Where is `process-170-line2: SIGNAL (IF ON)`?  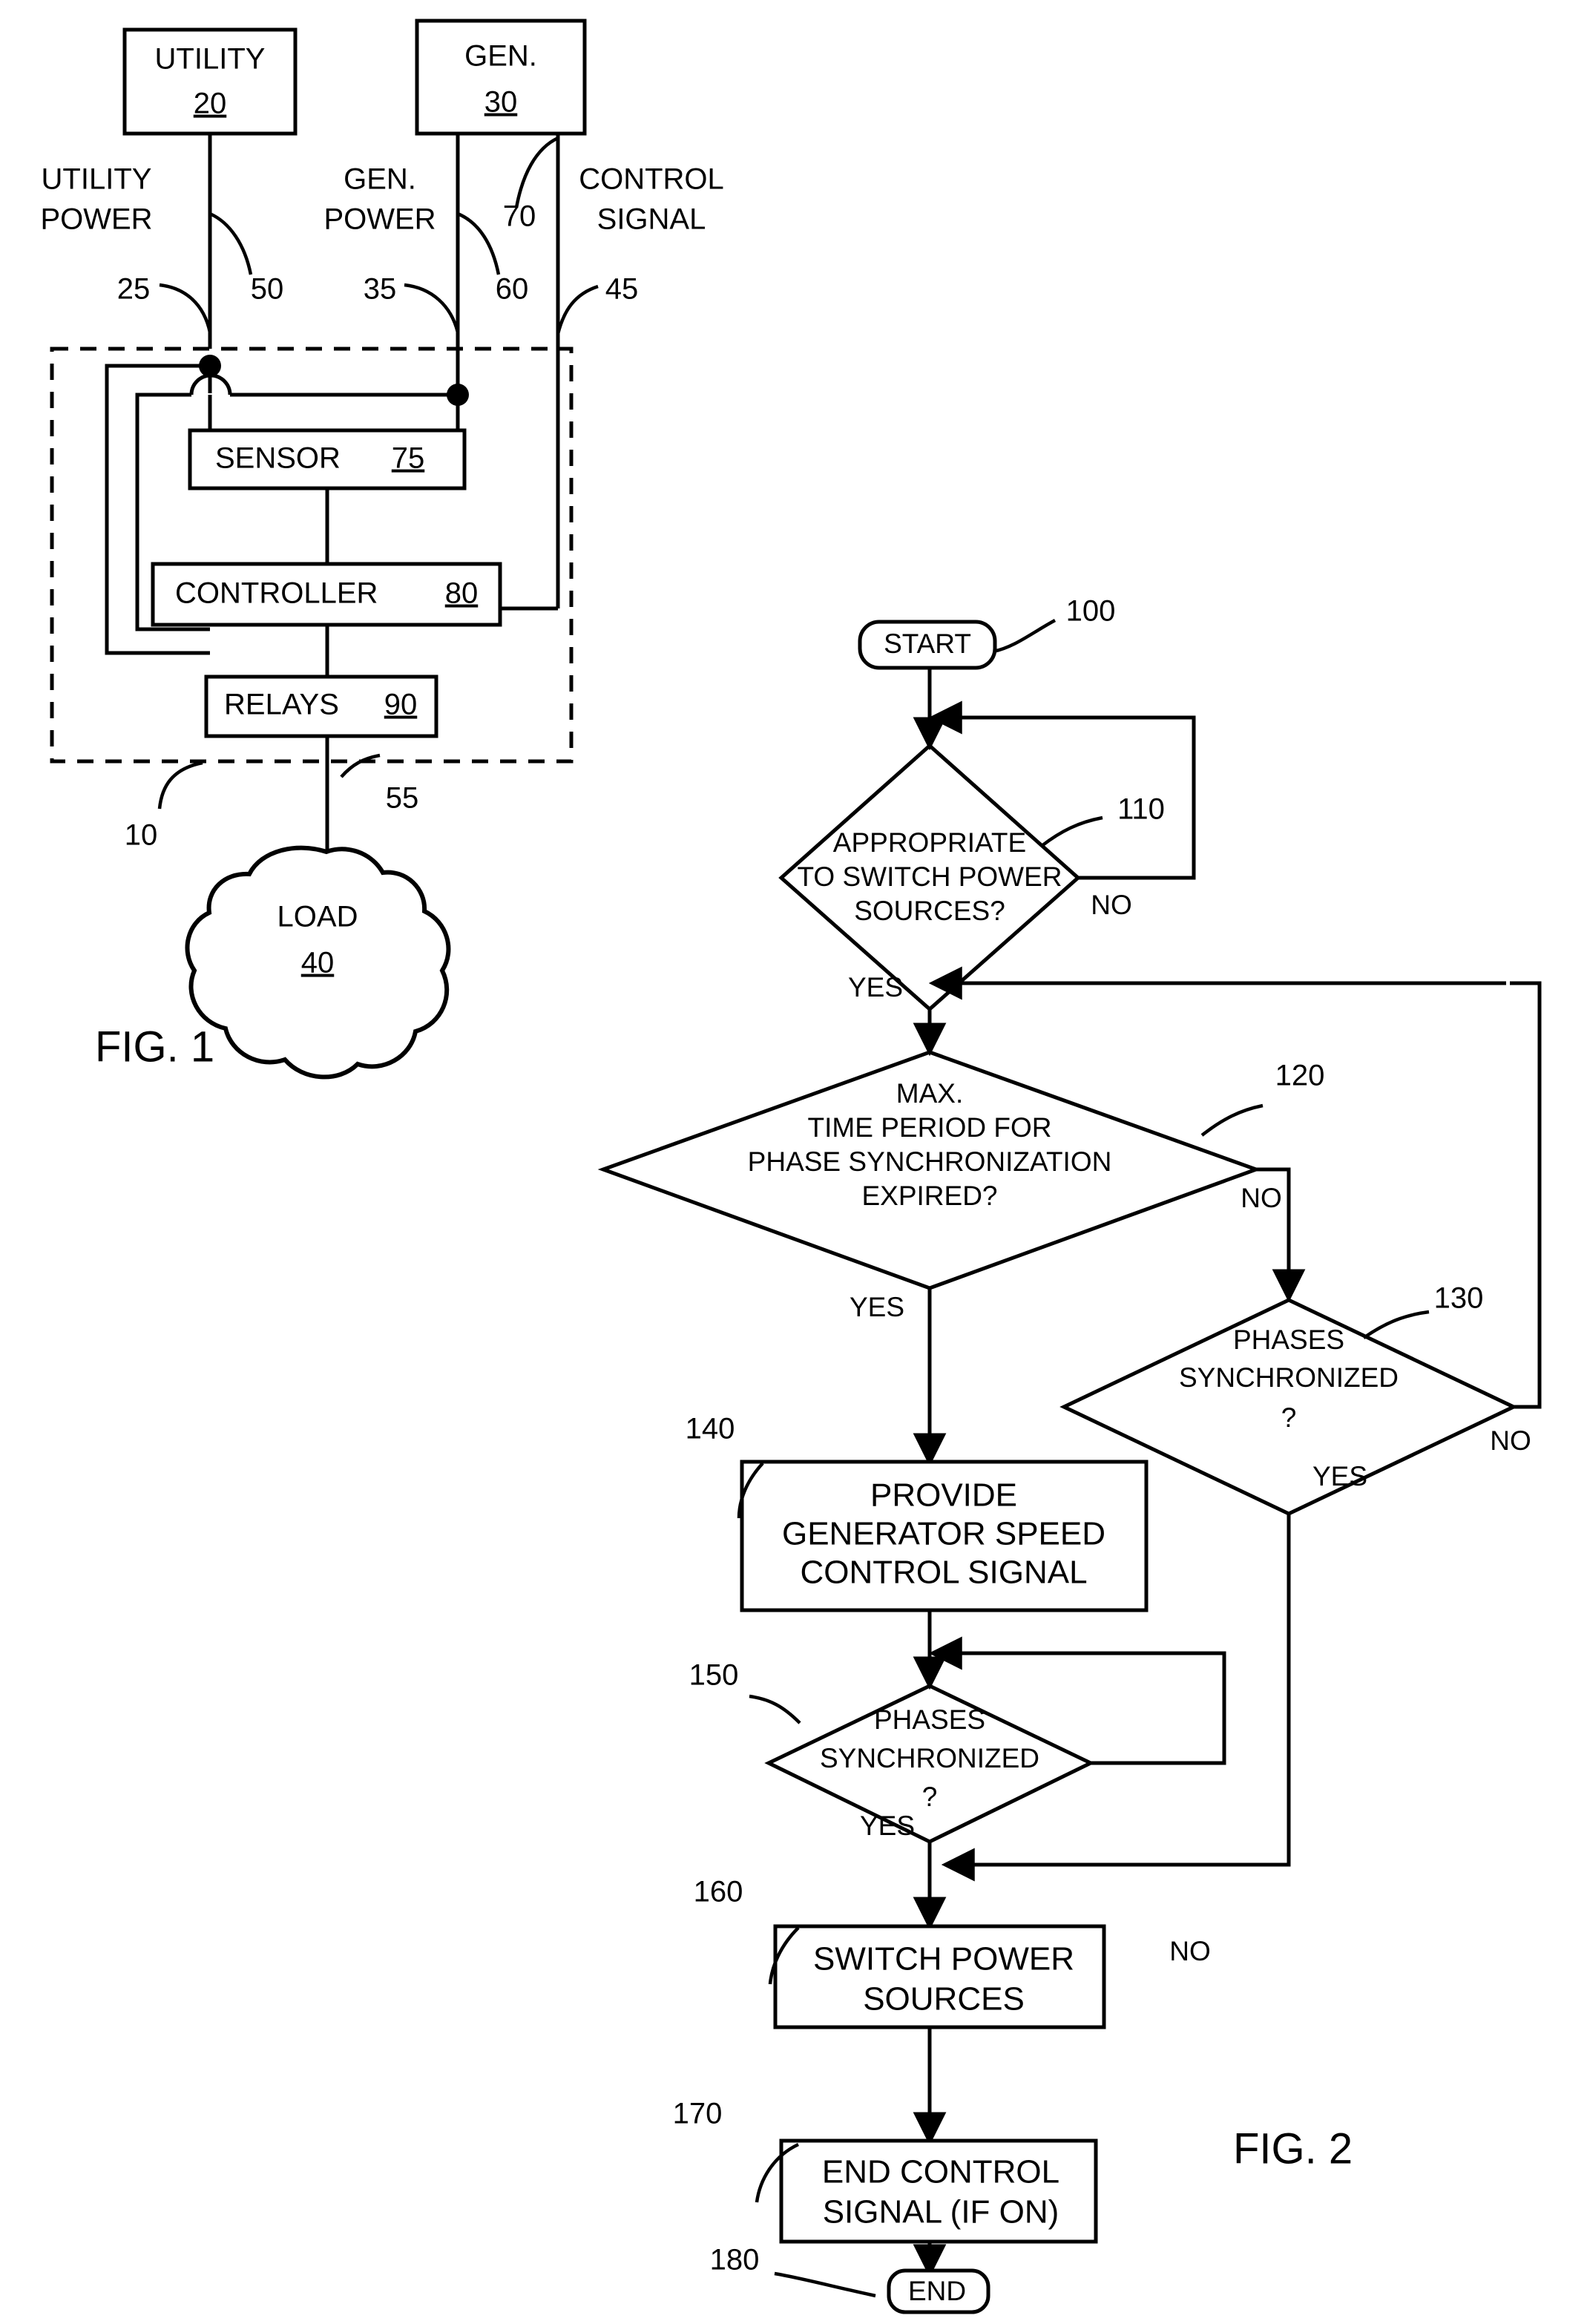 process-170-line2: SIGNAL (IF ON) is located at coordinates (941, 2212).